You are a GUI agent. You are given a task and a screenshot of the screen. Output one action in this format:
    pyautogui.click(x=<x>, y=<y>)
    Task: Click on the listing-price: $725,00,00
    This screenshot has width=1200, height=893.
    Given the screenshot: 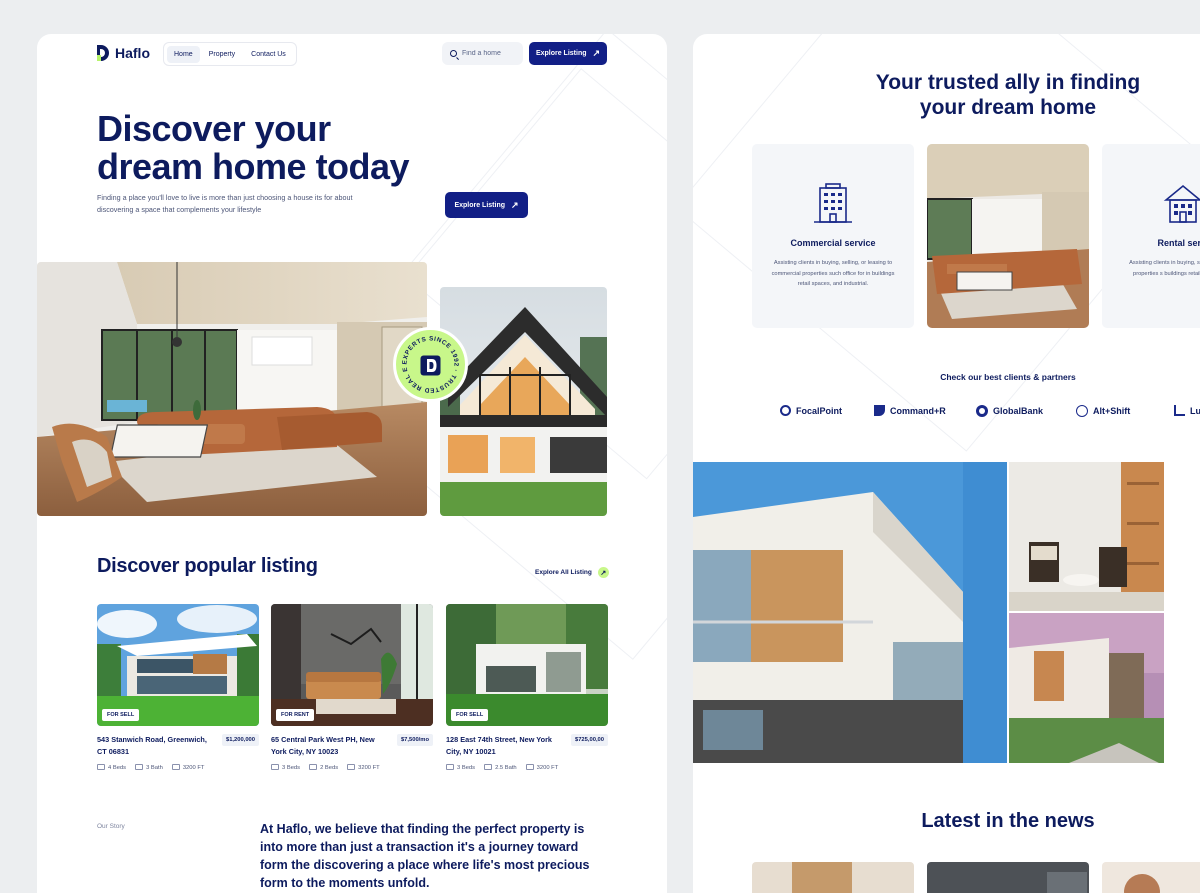 What is the action you would take?
    pyautogui.click(x=589, y=740)
    